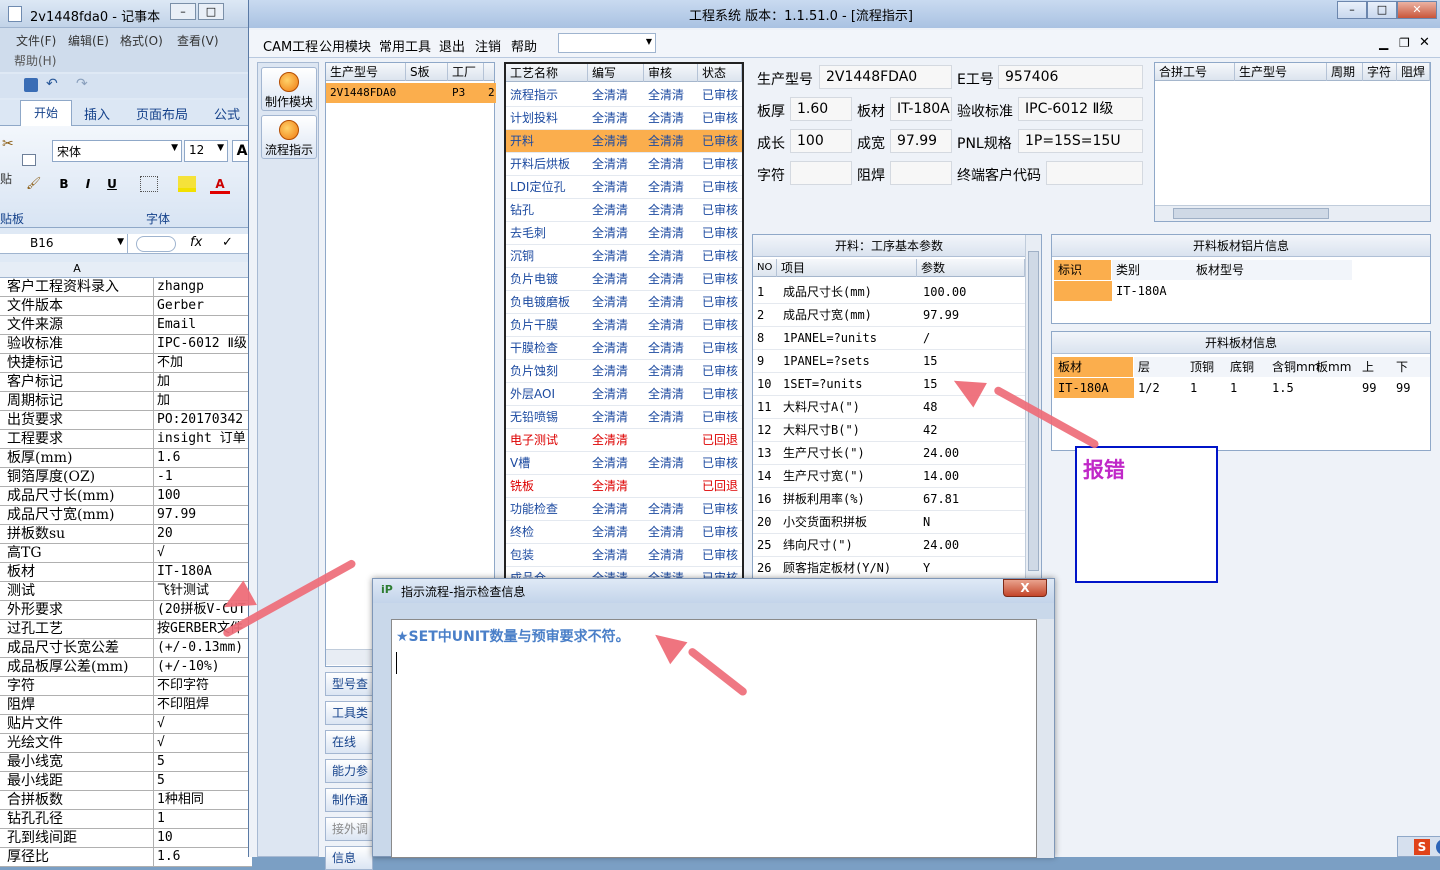 Image resolution: width=1440 pixels, height=870 pixels. What do you see at coordinates (126, 762) in the screenshot?
I see `table-row: 最小线宽 5` at bounding box center [126, 762].